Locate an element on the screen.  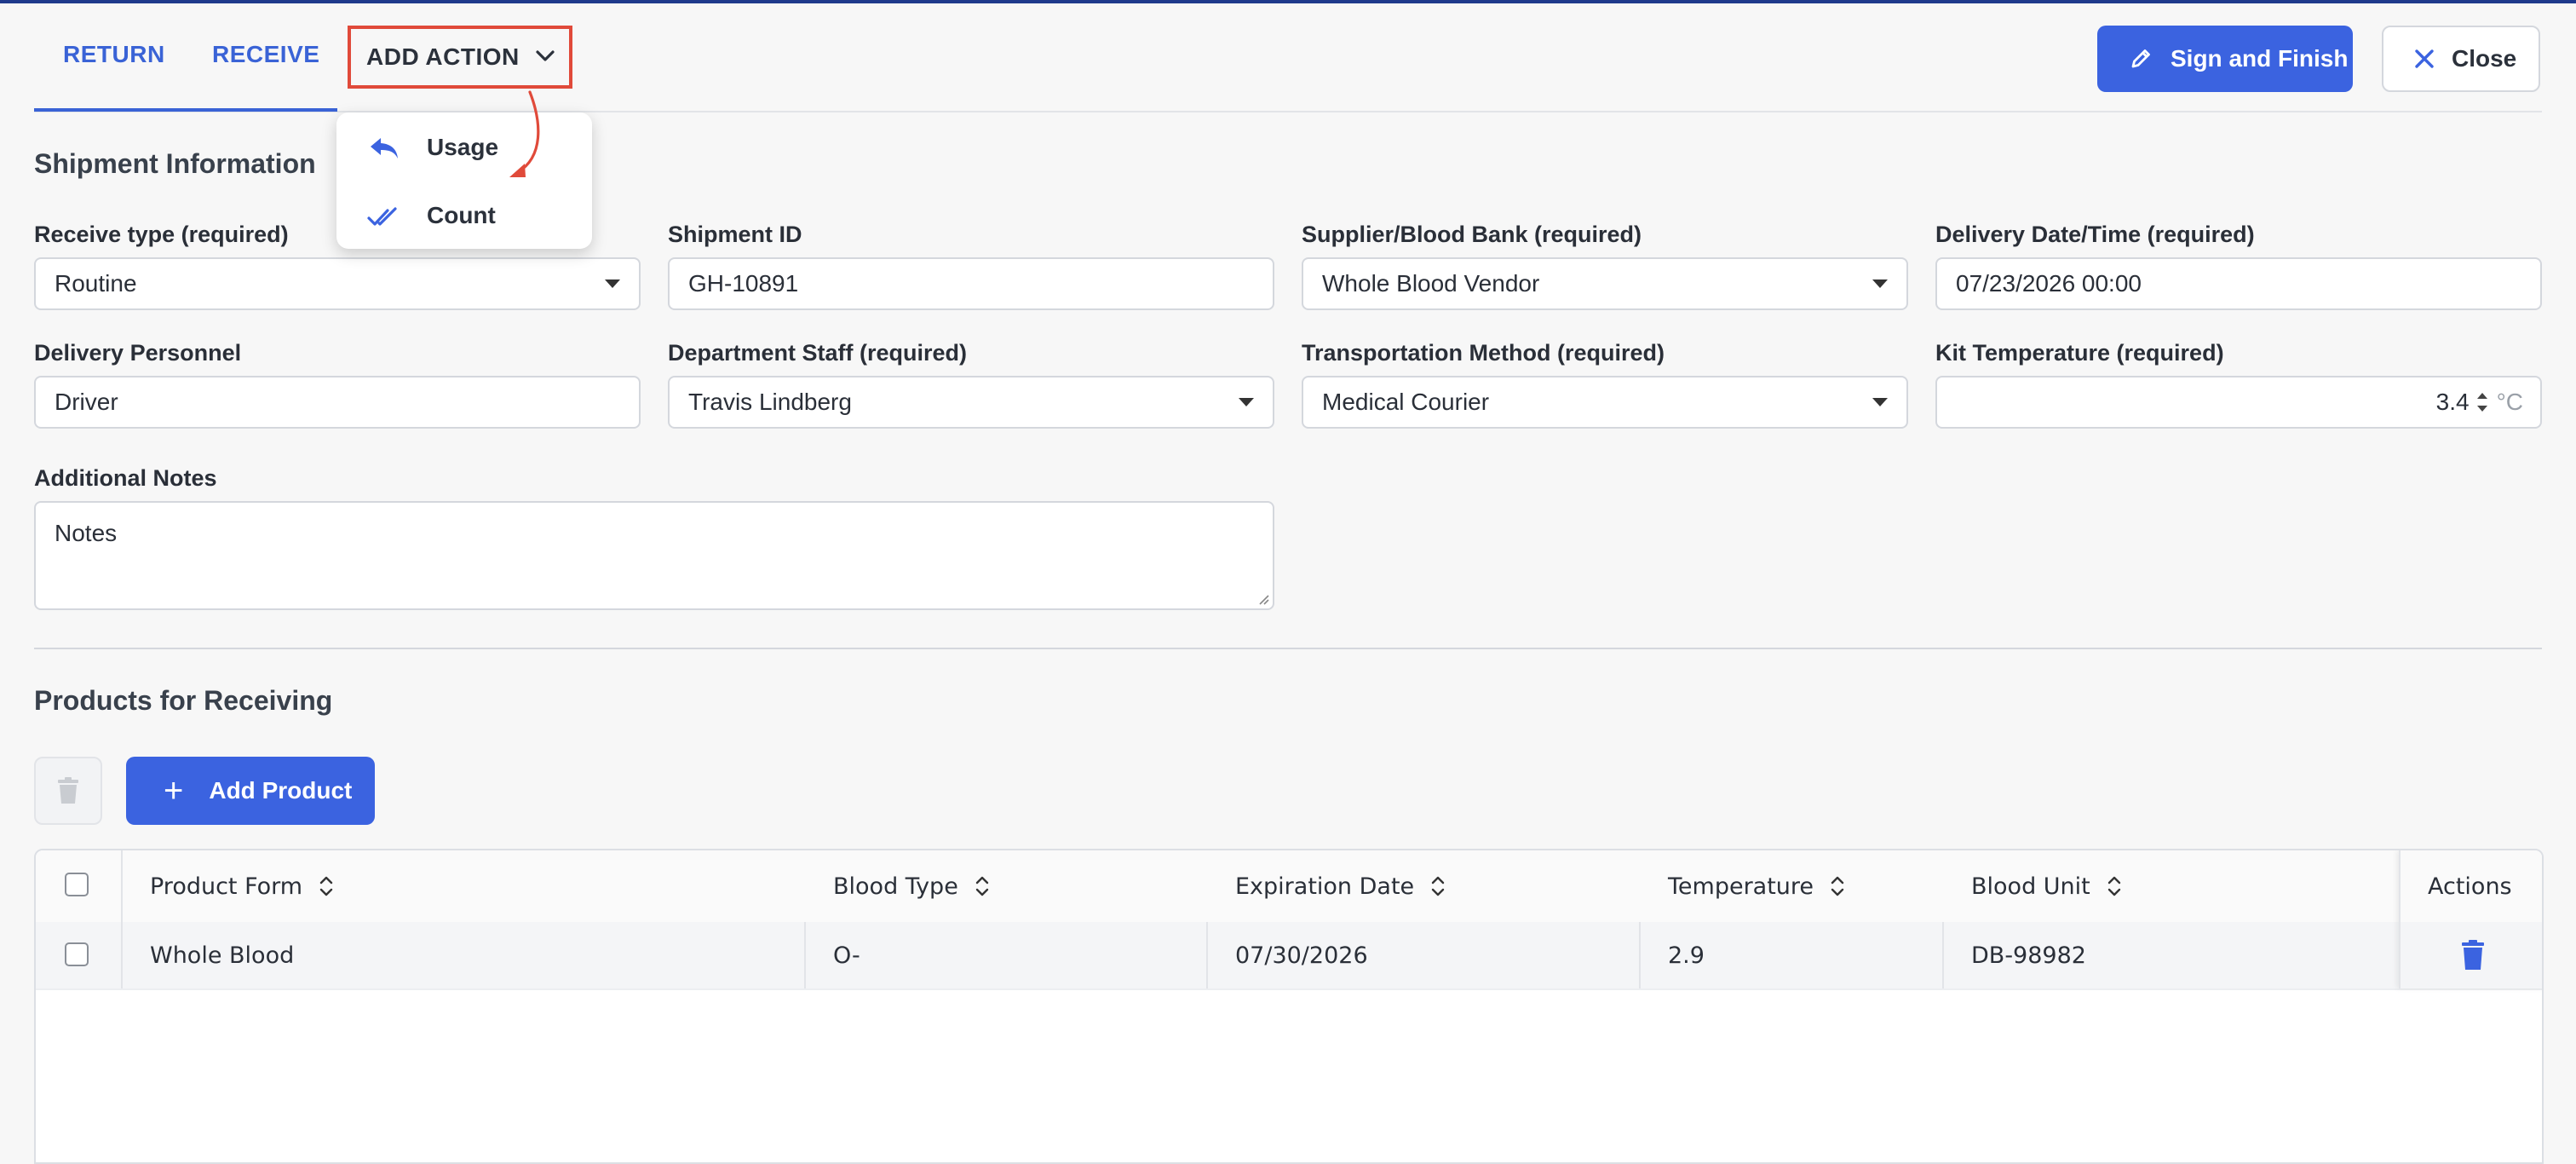
cell-expiration-date: 07/30/2026 is located at coordinates (1302, 955).